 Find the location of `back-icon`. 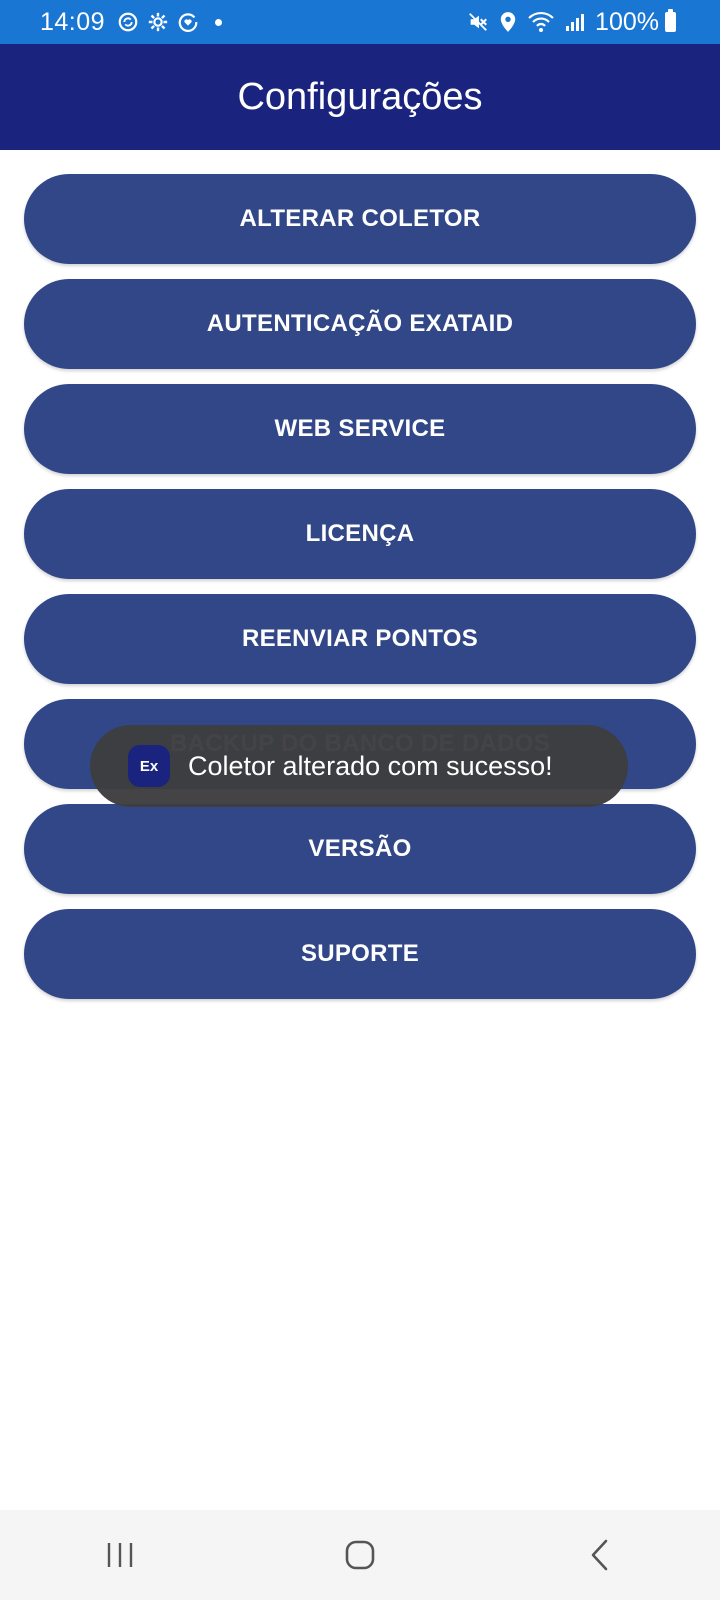

back-icon is located at coordinates (600, 1555).